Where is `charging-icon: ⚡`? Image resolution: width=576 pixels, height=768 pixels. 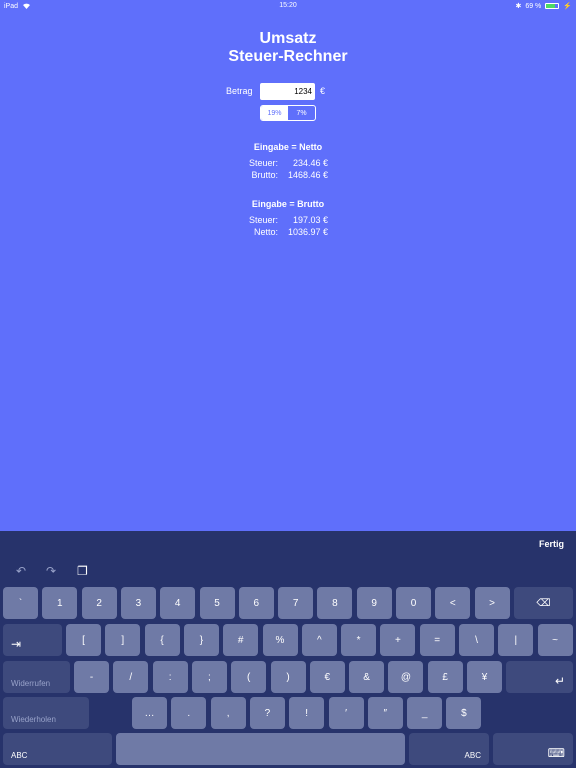
charging-icon: ⚡ is located at coordinates (567, 6).